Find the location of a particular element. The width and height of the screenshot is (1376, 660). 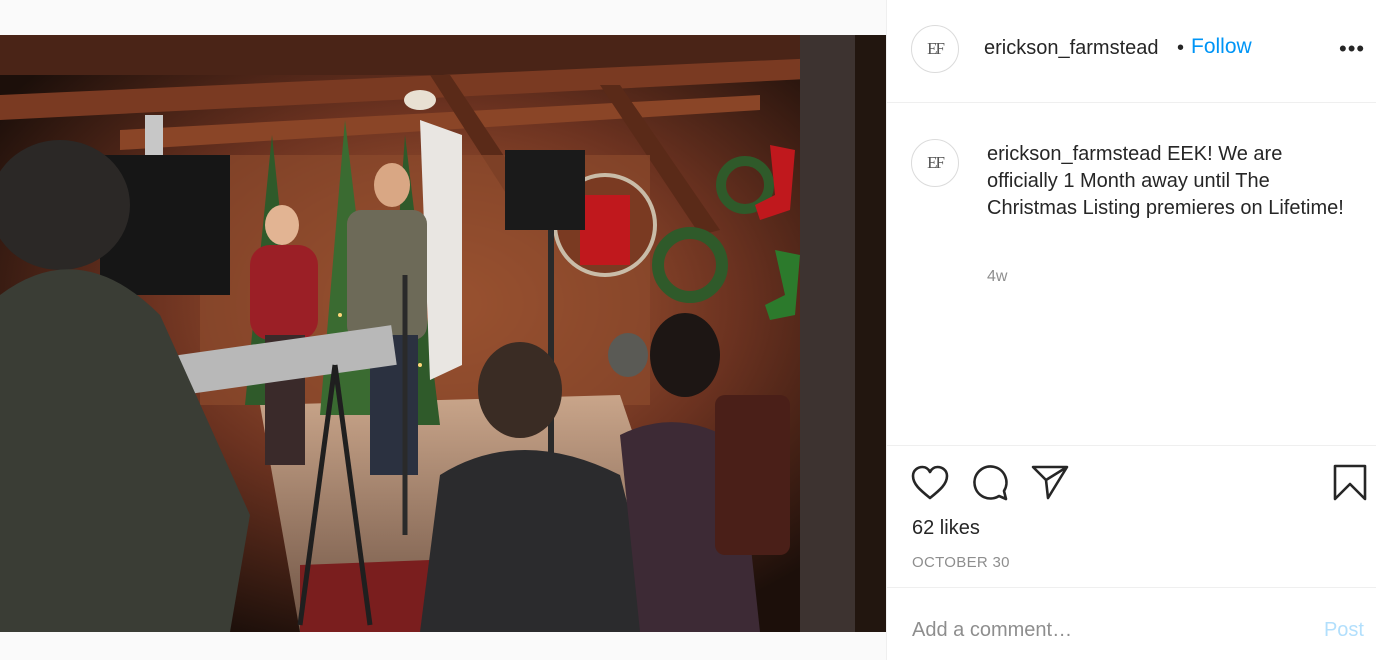

author-username: erickson_farmstead is located at coordinates (1071, 48).